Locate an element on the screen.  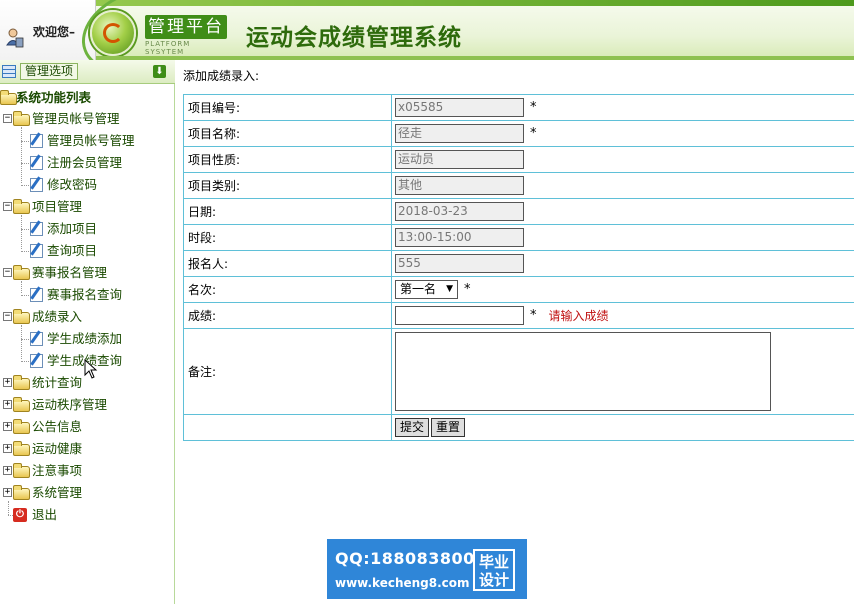
field-label: 名次: is located at coordinates (287, 289).